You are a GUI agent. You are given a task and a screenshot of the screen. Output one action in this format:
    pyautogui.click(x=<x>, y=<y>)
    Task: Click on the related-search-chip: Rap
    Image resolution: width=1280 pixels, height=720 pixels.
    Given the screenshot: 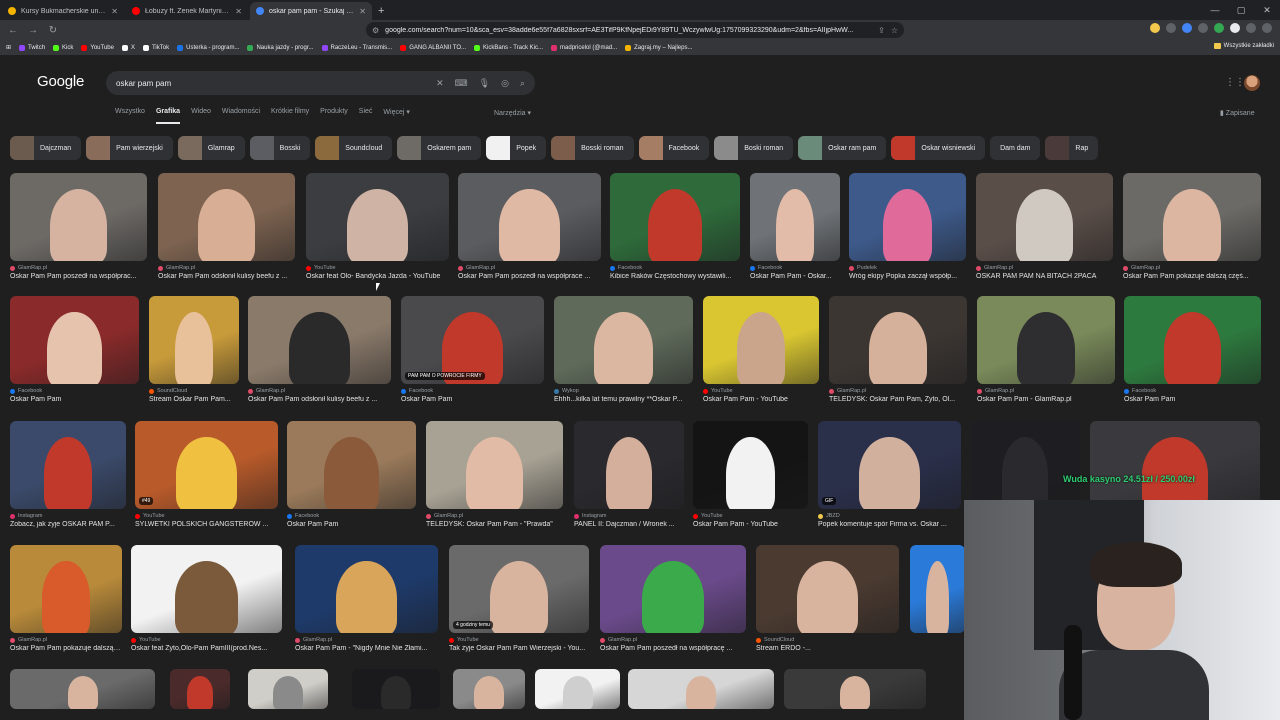 What is the action you would take?
    pyautogui.click(x=1072, y=148)
    